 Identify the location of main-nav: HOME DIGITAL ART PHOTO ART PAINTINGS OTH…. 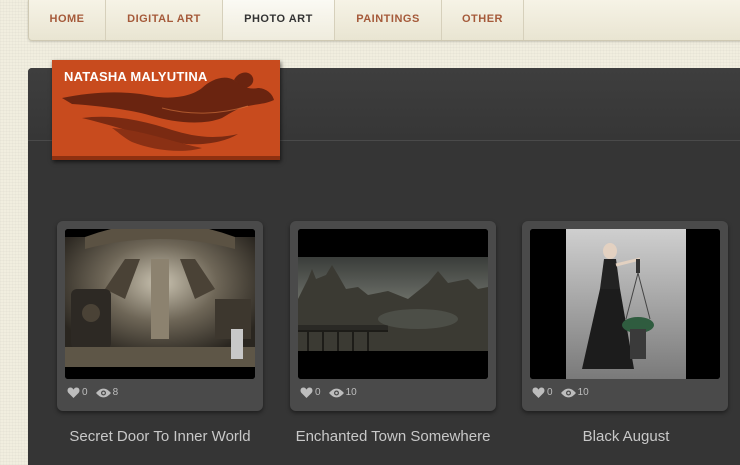
(384, 20).